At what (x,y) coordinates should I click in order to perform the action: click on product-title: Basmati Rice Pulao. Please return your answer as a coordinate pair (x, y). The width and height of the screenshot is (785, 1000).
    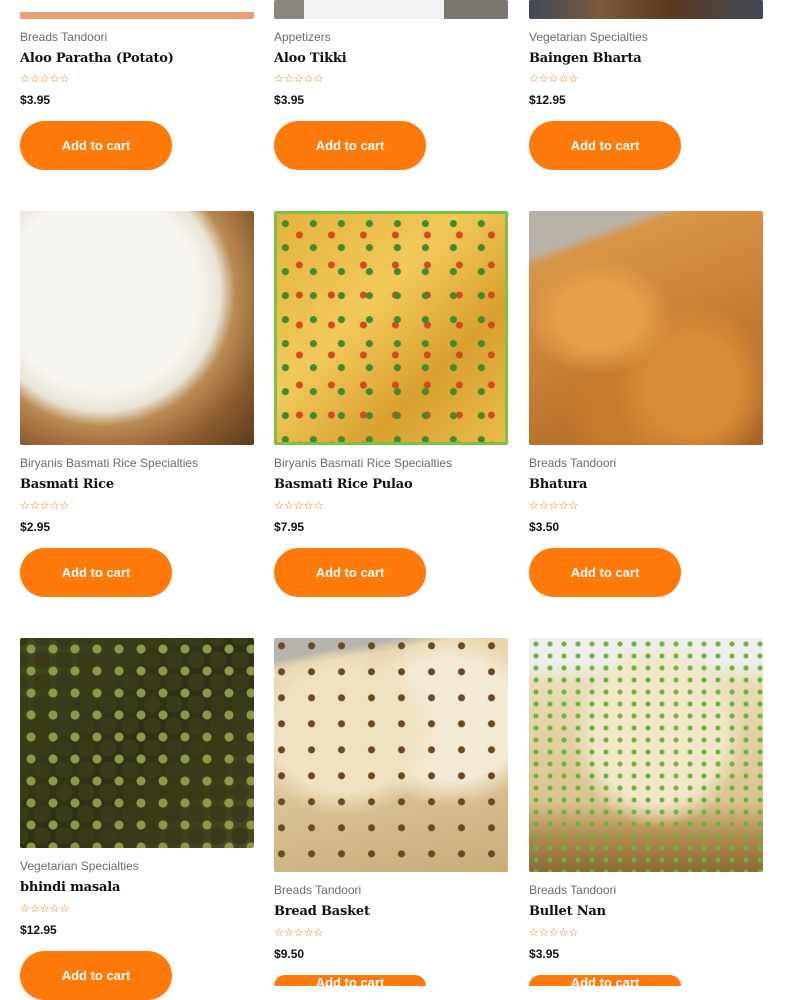
    Looking at the image, I should click on (343, 484).